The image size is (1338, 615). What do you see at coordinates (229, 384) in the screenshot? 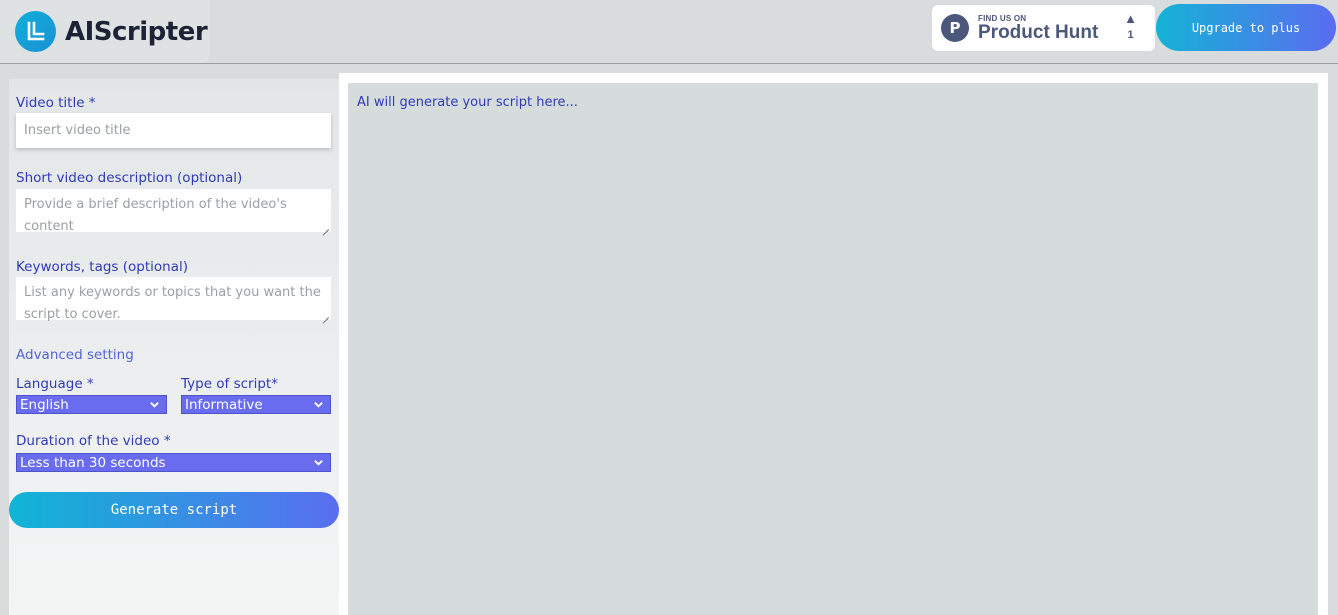
I see `script-type-label: Type of script*` at bounding box center [229, 384].